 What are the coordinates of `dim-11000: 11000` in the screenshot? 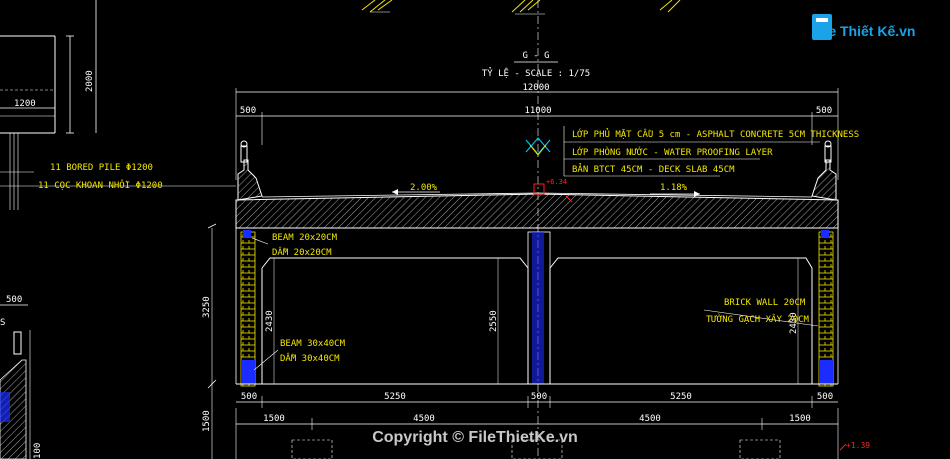 It's located at (537, 111).